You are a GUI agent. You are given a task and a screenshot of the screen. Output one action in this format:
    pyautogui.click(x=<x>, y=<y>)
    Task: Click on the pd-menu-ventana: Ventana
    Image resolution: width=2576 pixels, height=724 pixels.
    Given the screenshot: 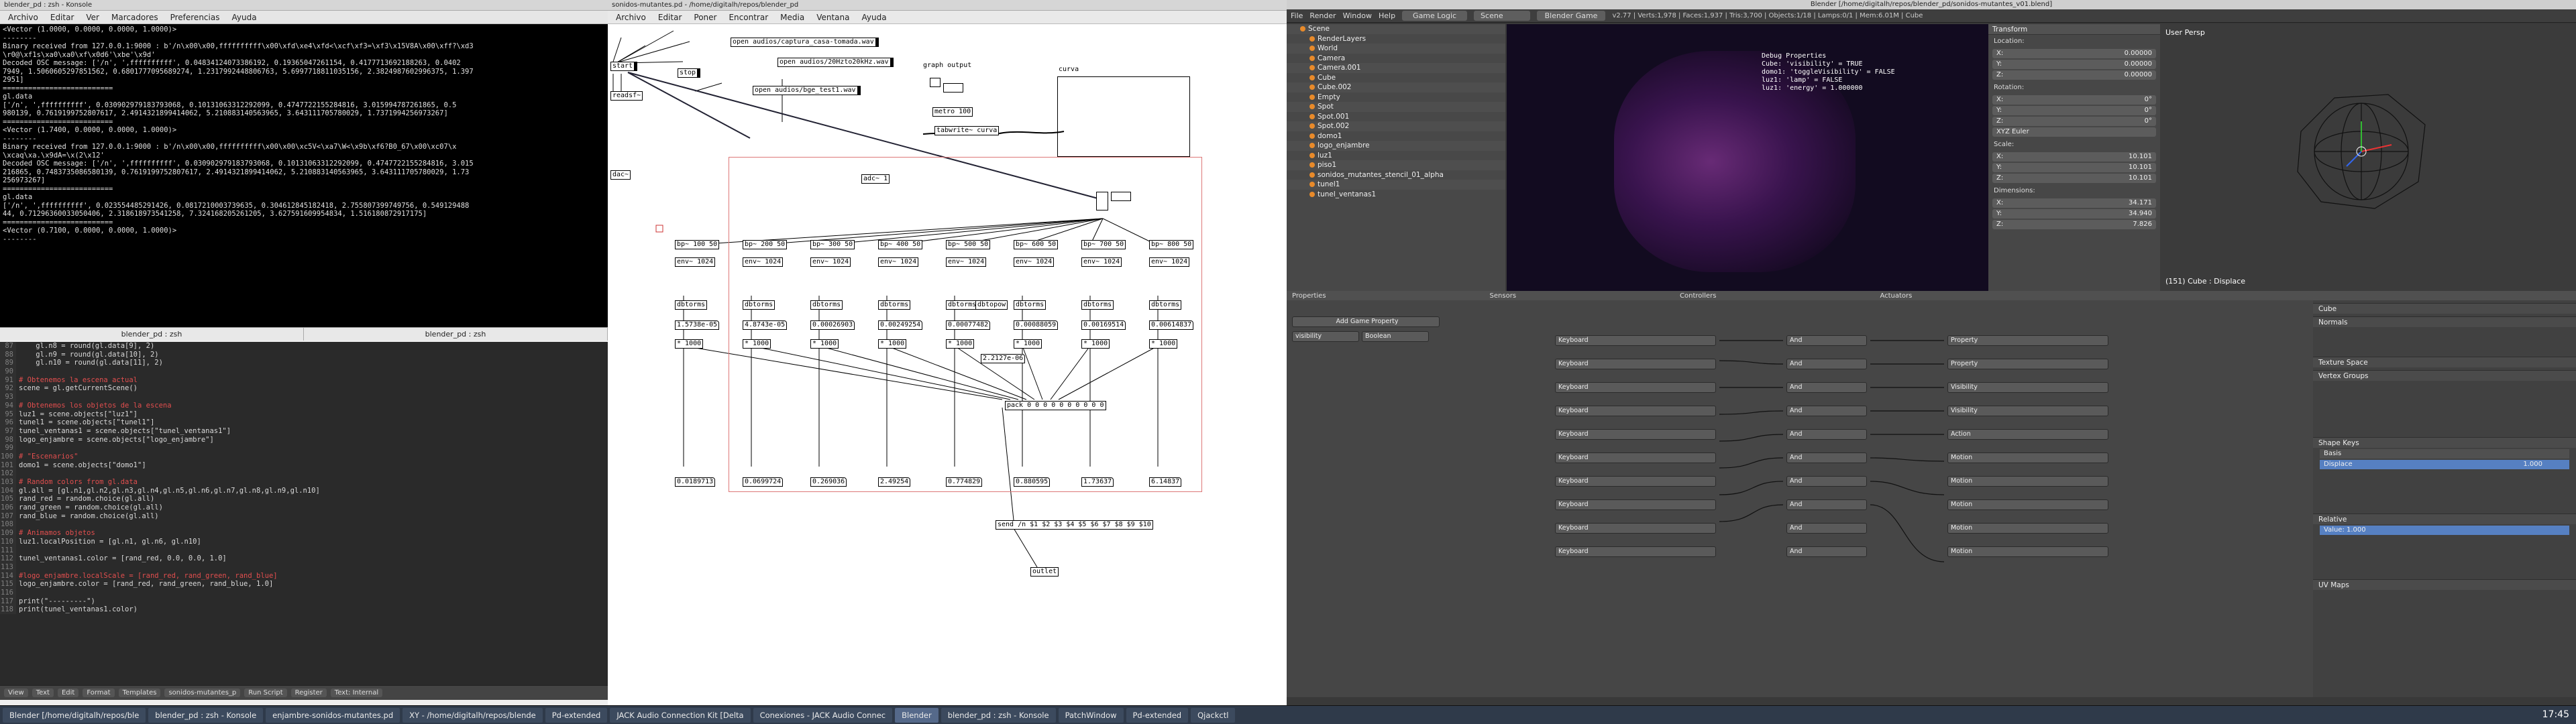 What is the action you would take?
    pyautogui.click(x=833, y=17)
    